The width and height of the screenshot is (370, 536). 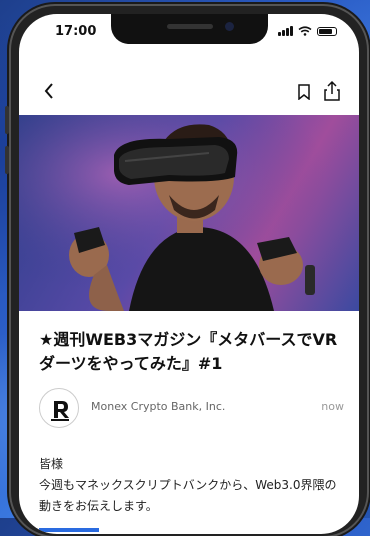 I want to click on back-icon, so click(x=49, y=91).